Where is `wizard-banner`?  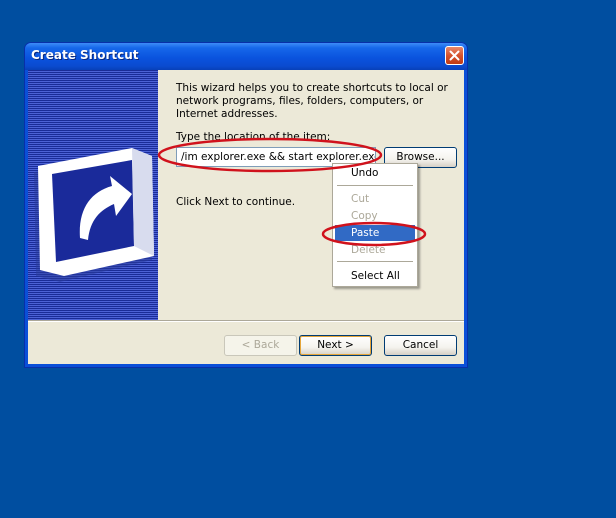
wizard-banner is located at coordinates (93, 195).